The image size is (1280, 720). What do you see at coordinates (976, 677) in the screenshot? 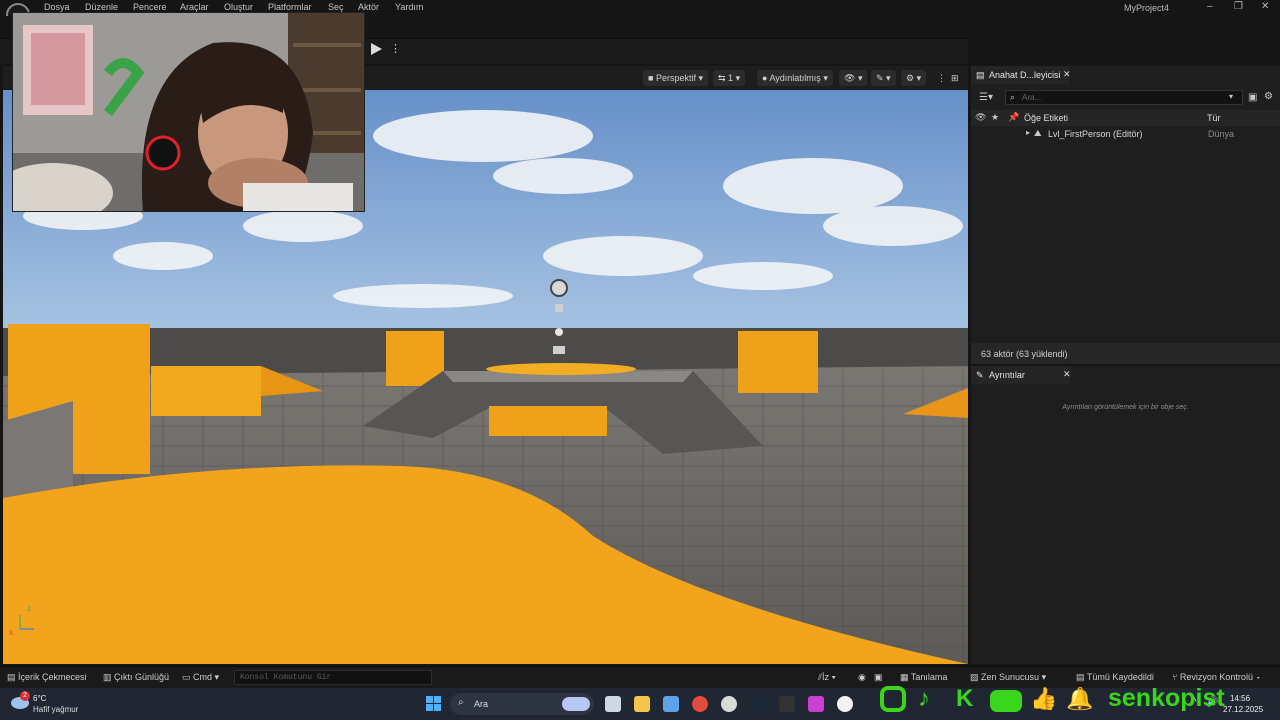
I see `zen-icon: ▨` at bounding box center [976, 677].